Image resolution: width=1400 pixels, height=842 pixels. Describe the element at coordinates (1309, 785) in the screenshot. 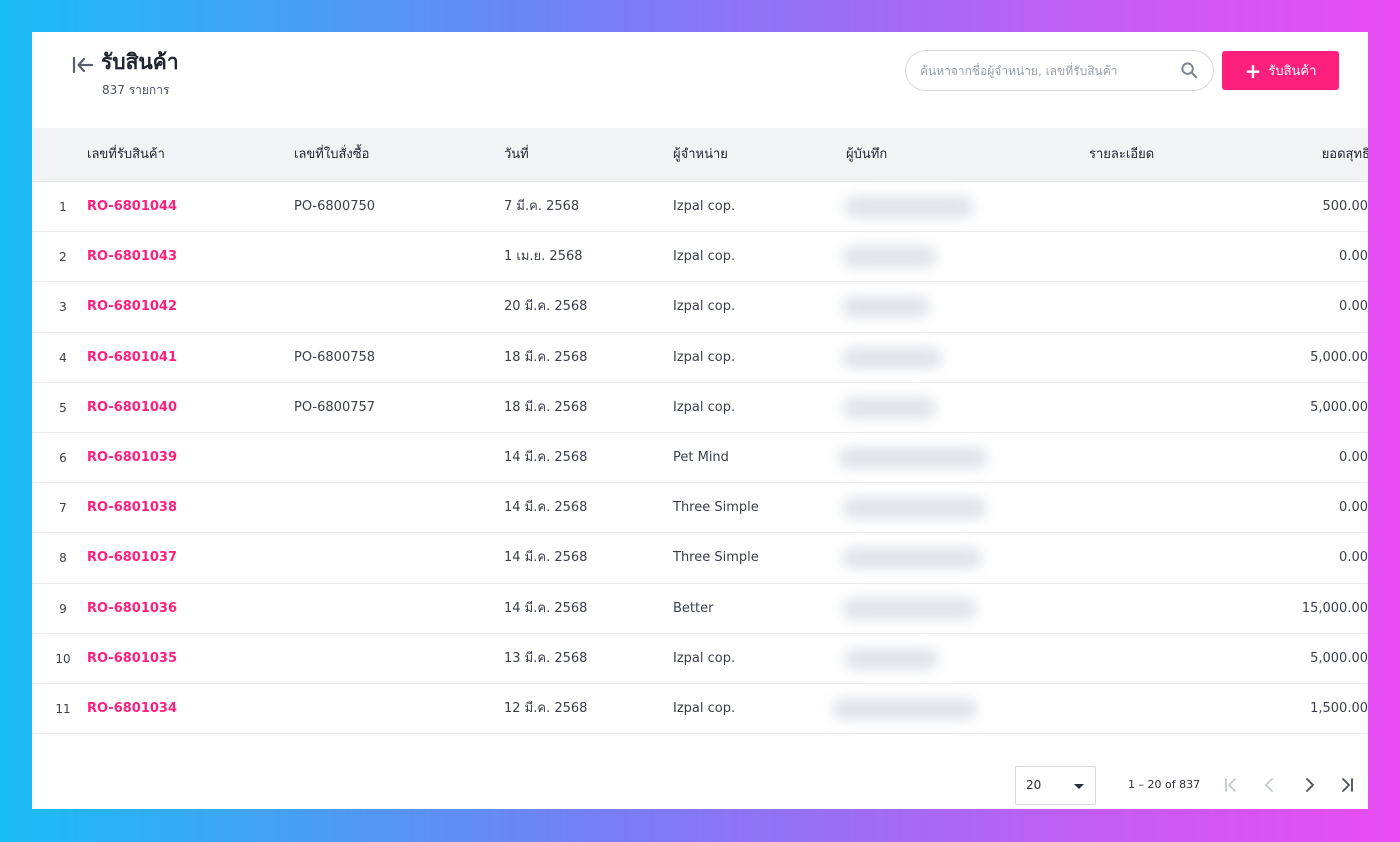

I see `next-page-icon` at that location.